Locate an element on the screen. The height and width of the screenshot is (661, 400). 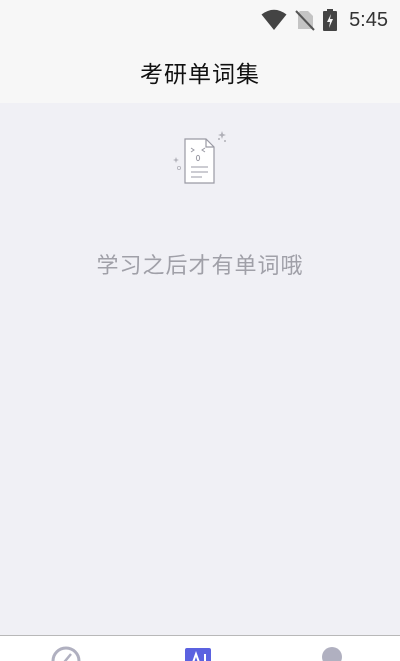
status-time: 5:45 is located at coordinates (368, 19).